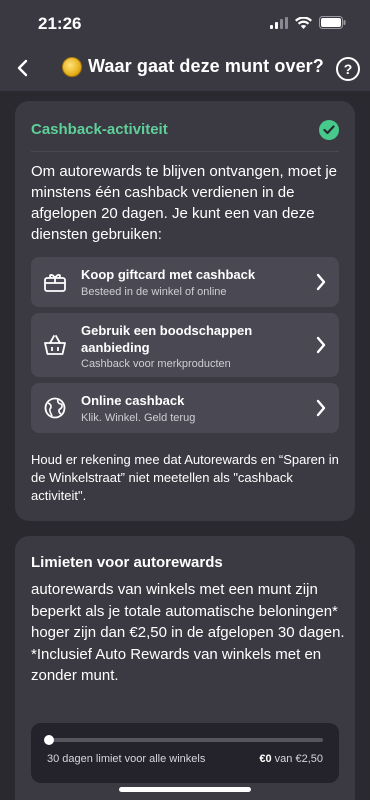 This screenshot has height=800, width=370. I want to click on status-bar: 21:26, so click(185, 23).